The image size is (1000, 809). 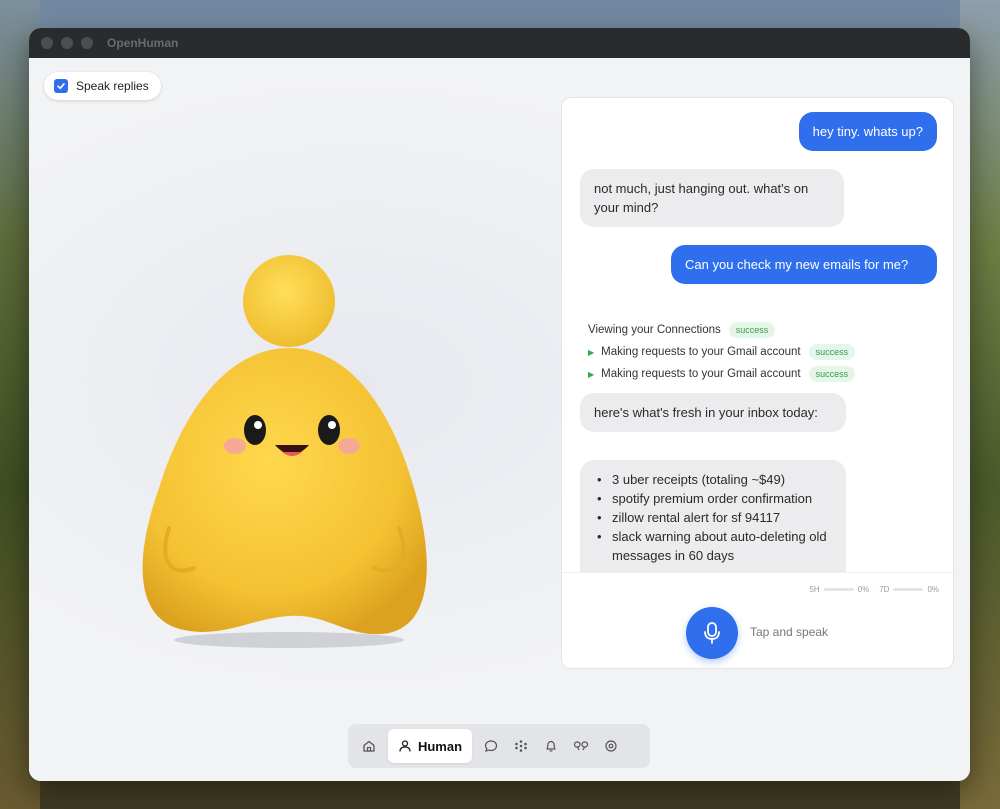 I want to click on app-title: OpenHuman, so click(x=143, y=43).